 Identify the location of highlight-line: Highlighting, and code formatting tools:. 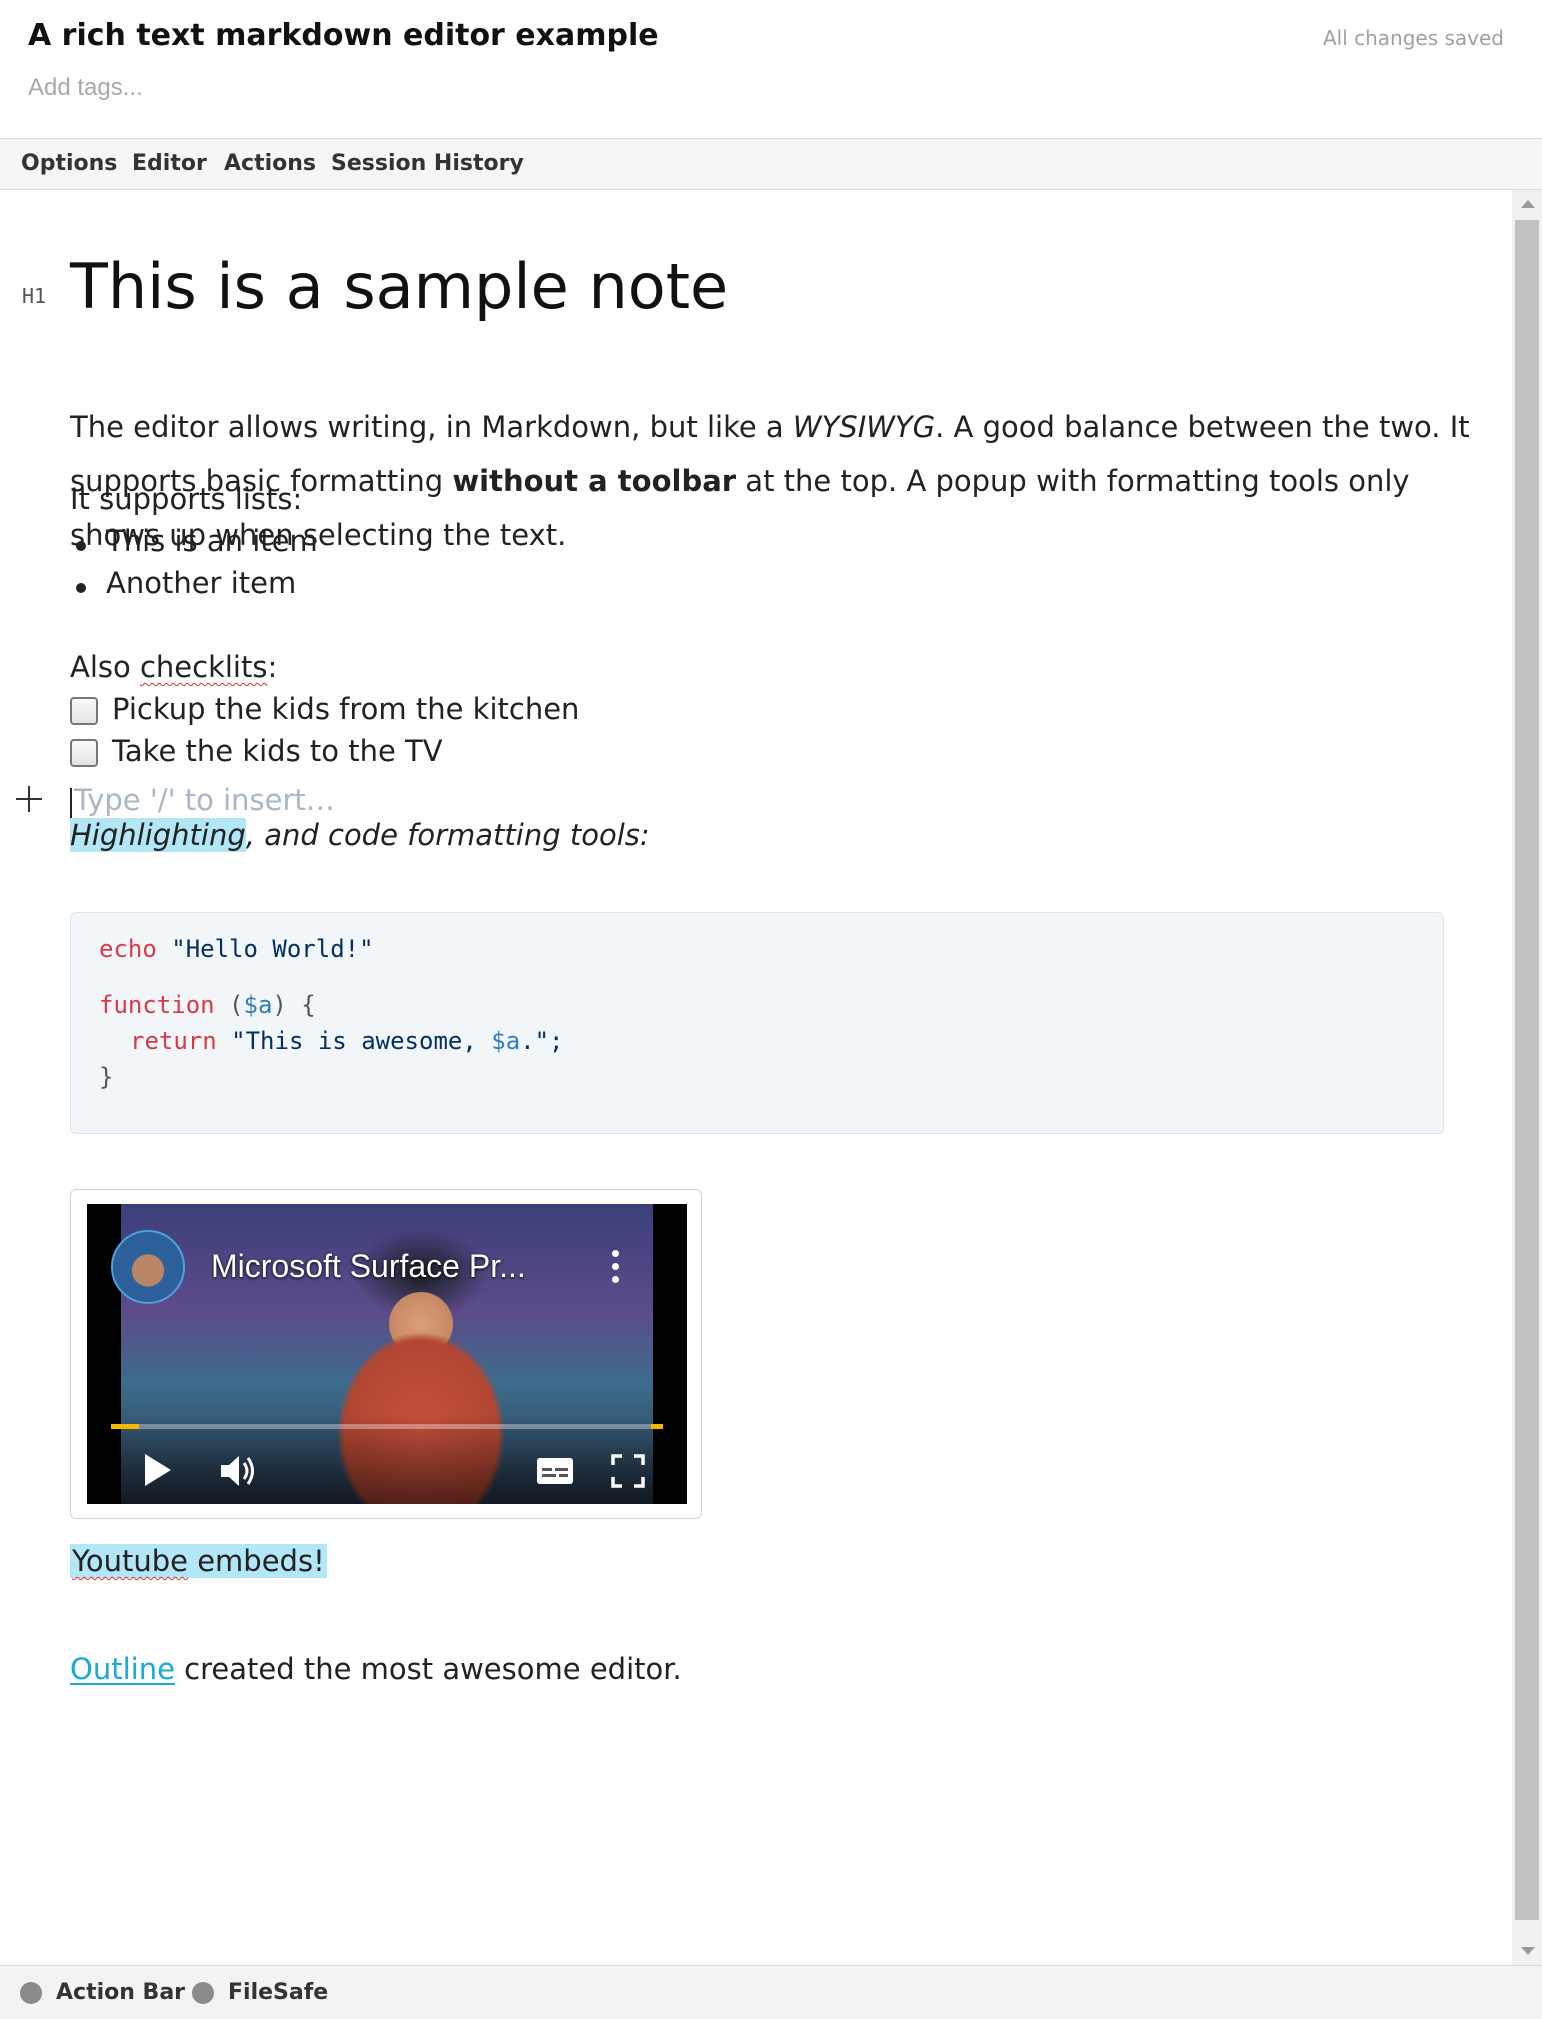
(360, 835).